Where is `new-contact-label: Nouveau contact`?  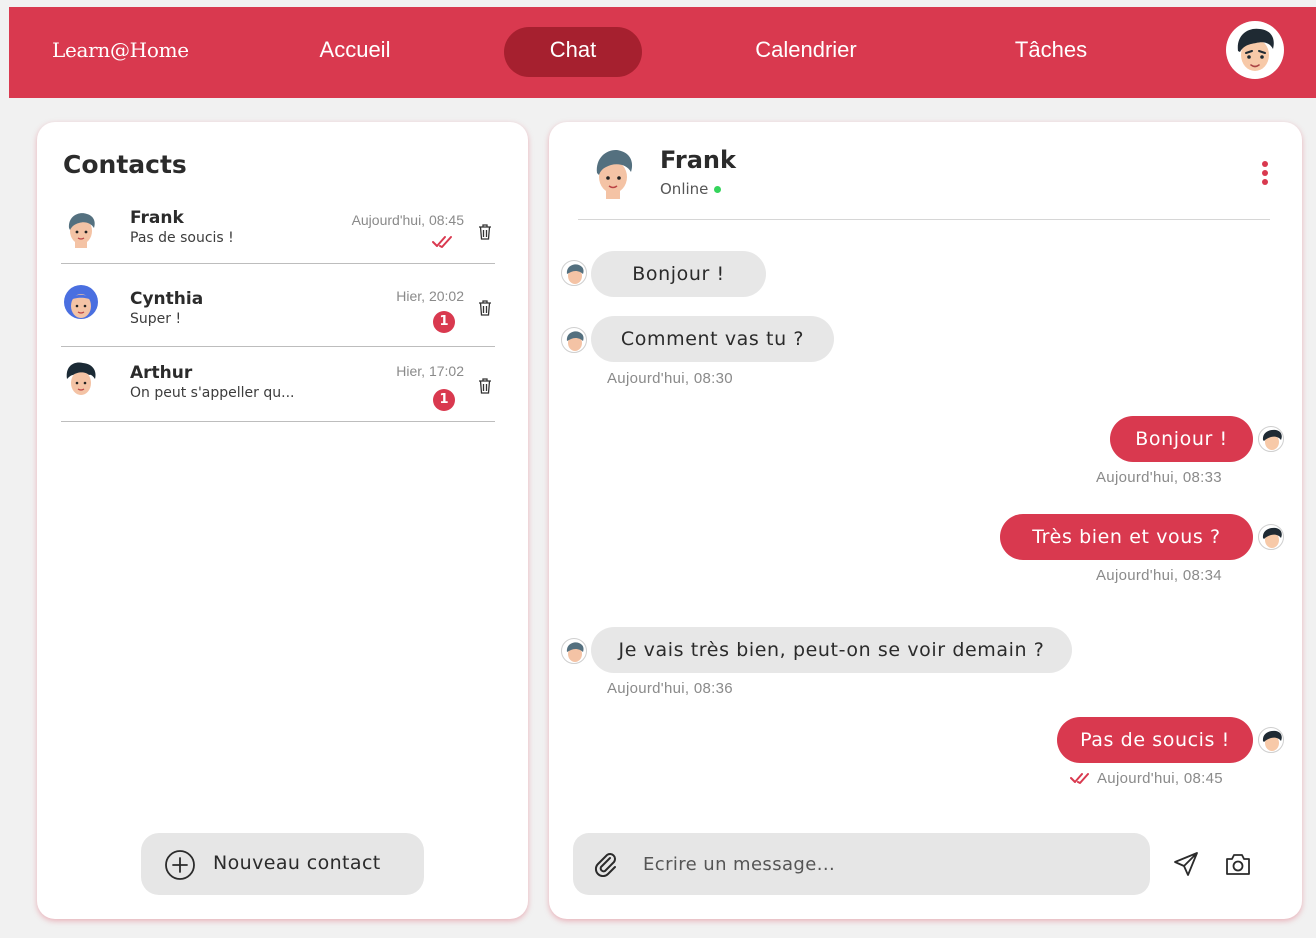 new-contact-label: Nouveau contact is located at coordinates (297, 863).